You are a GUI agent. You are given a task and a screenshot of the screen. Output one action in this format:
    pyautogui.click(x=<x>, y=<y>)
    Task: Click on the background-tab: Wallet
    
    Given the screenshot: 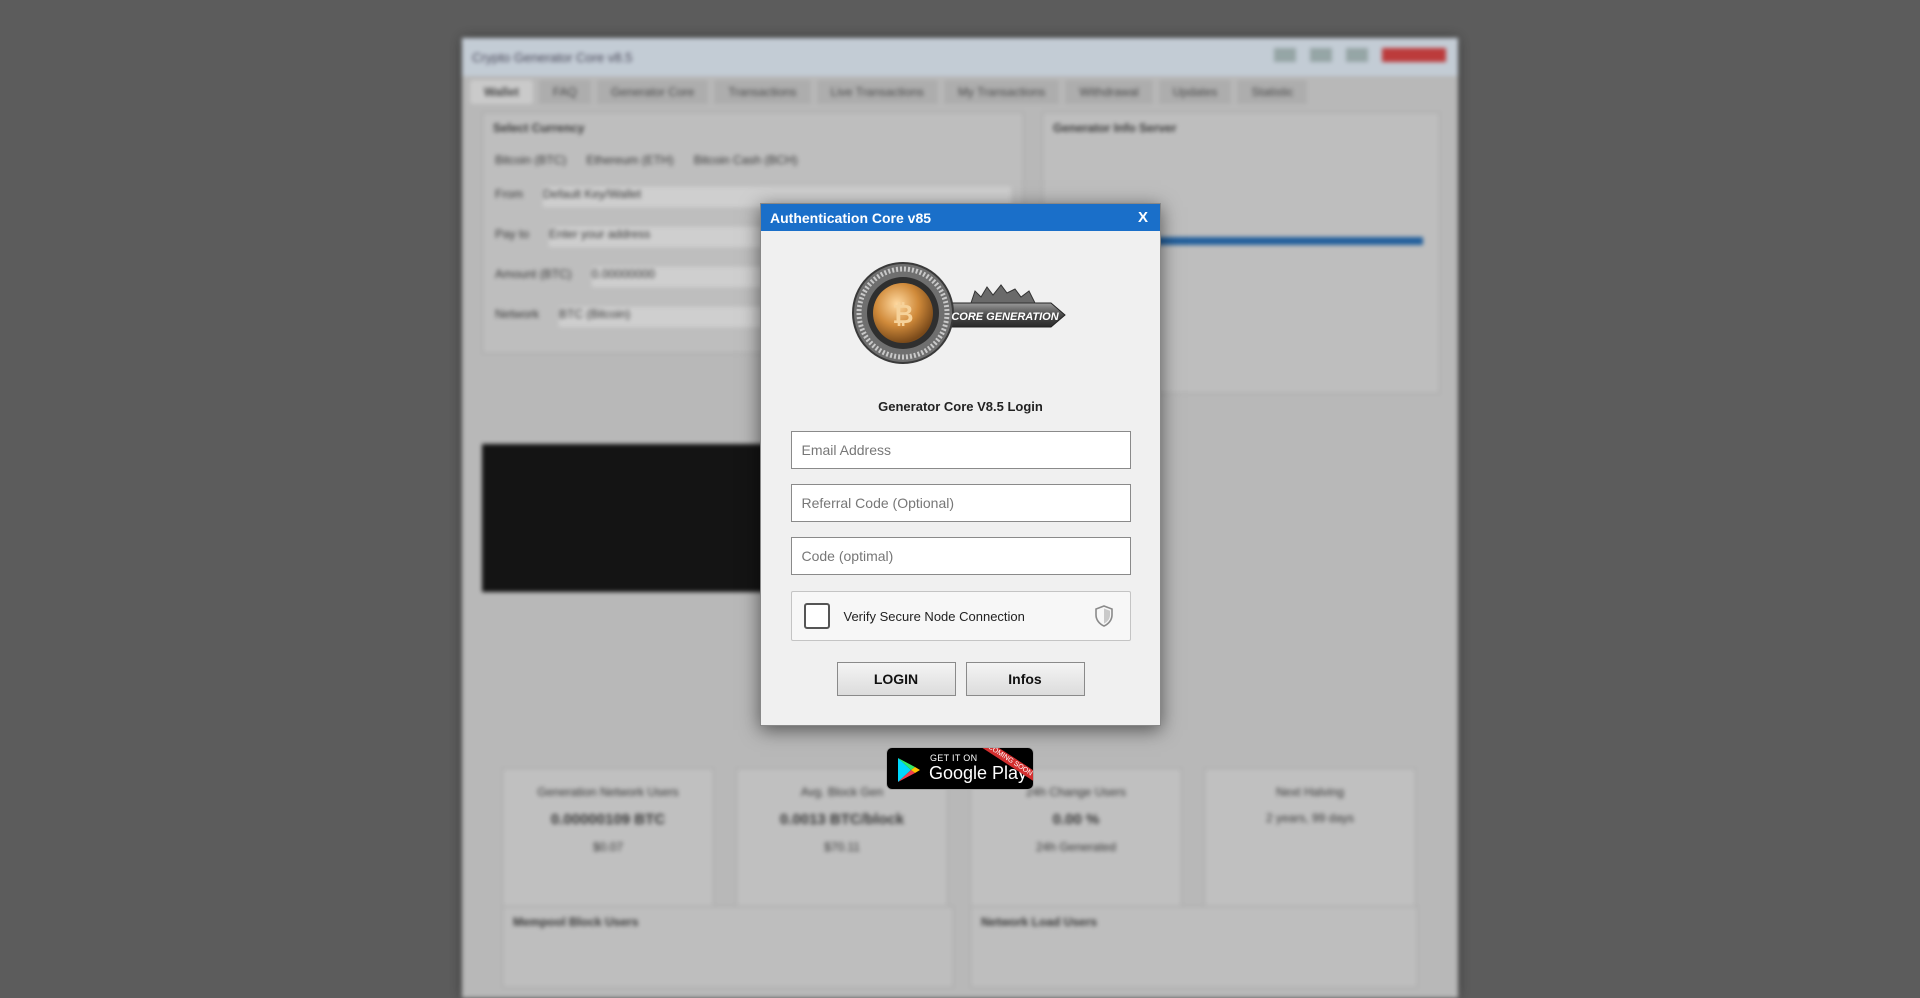 What is the action you would take?
    pyautogui.click(x=501, y=92)
    